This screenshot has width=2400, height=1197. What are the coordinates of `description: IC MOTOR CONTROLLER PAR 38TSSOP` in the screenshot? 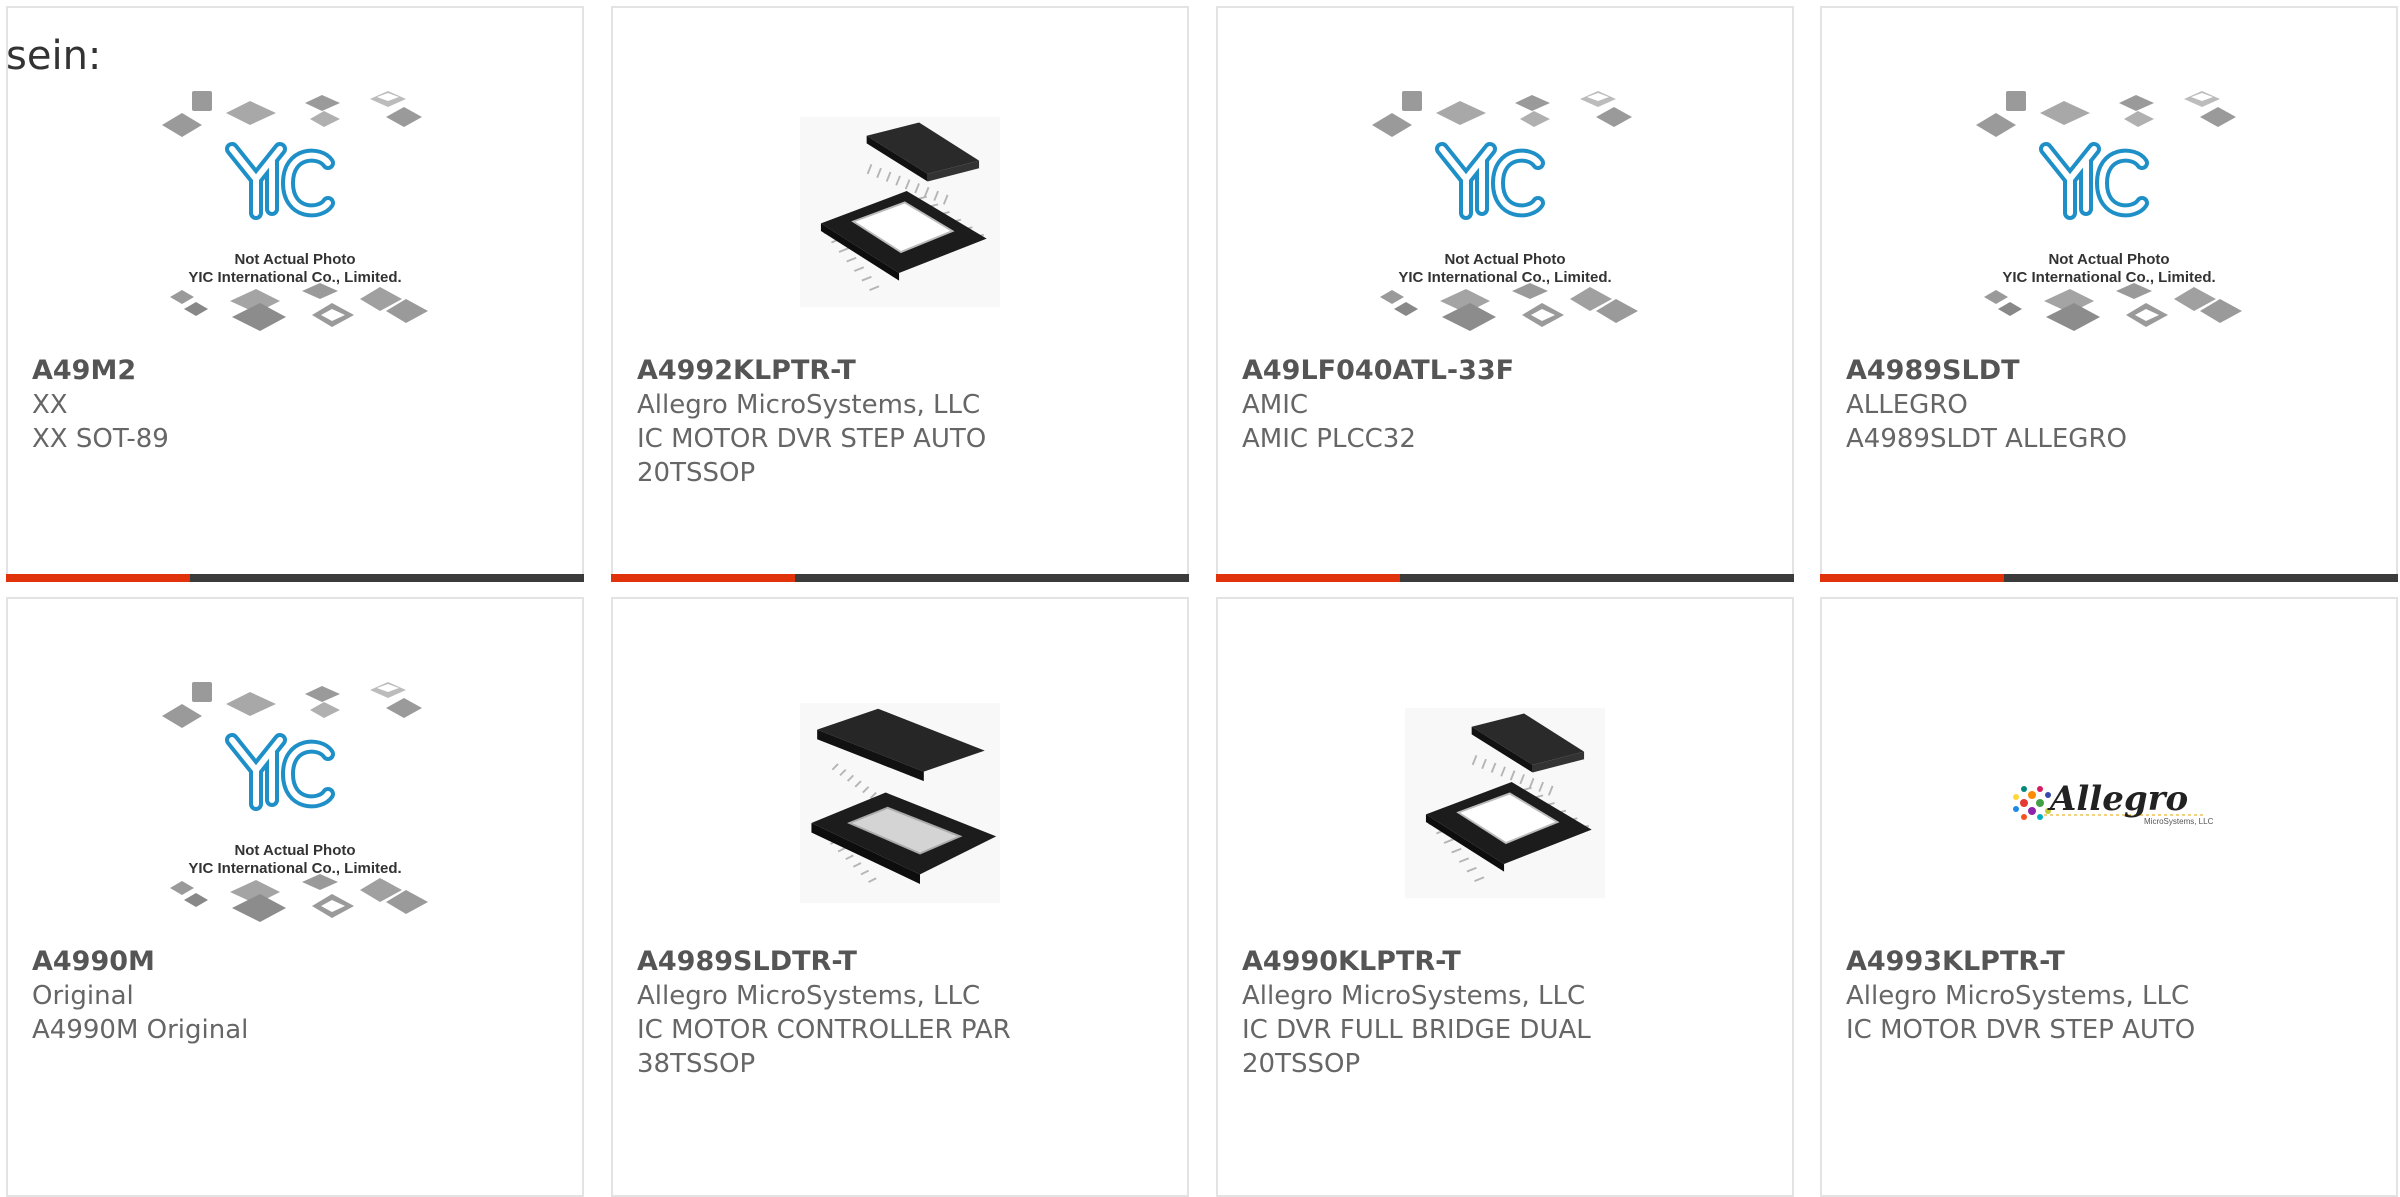 It's located at (824, 1047).